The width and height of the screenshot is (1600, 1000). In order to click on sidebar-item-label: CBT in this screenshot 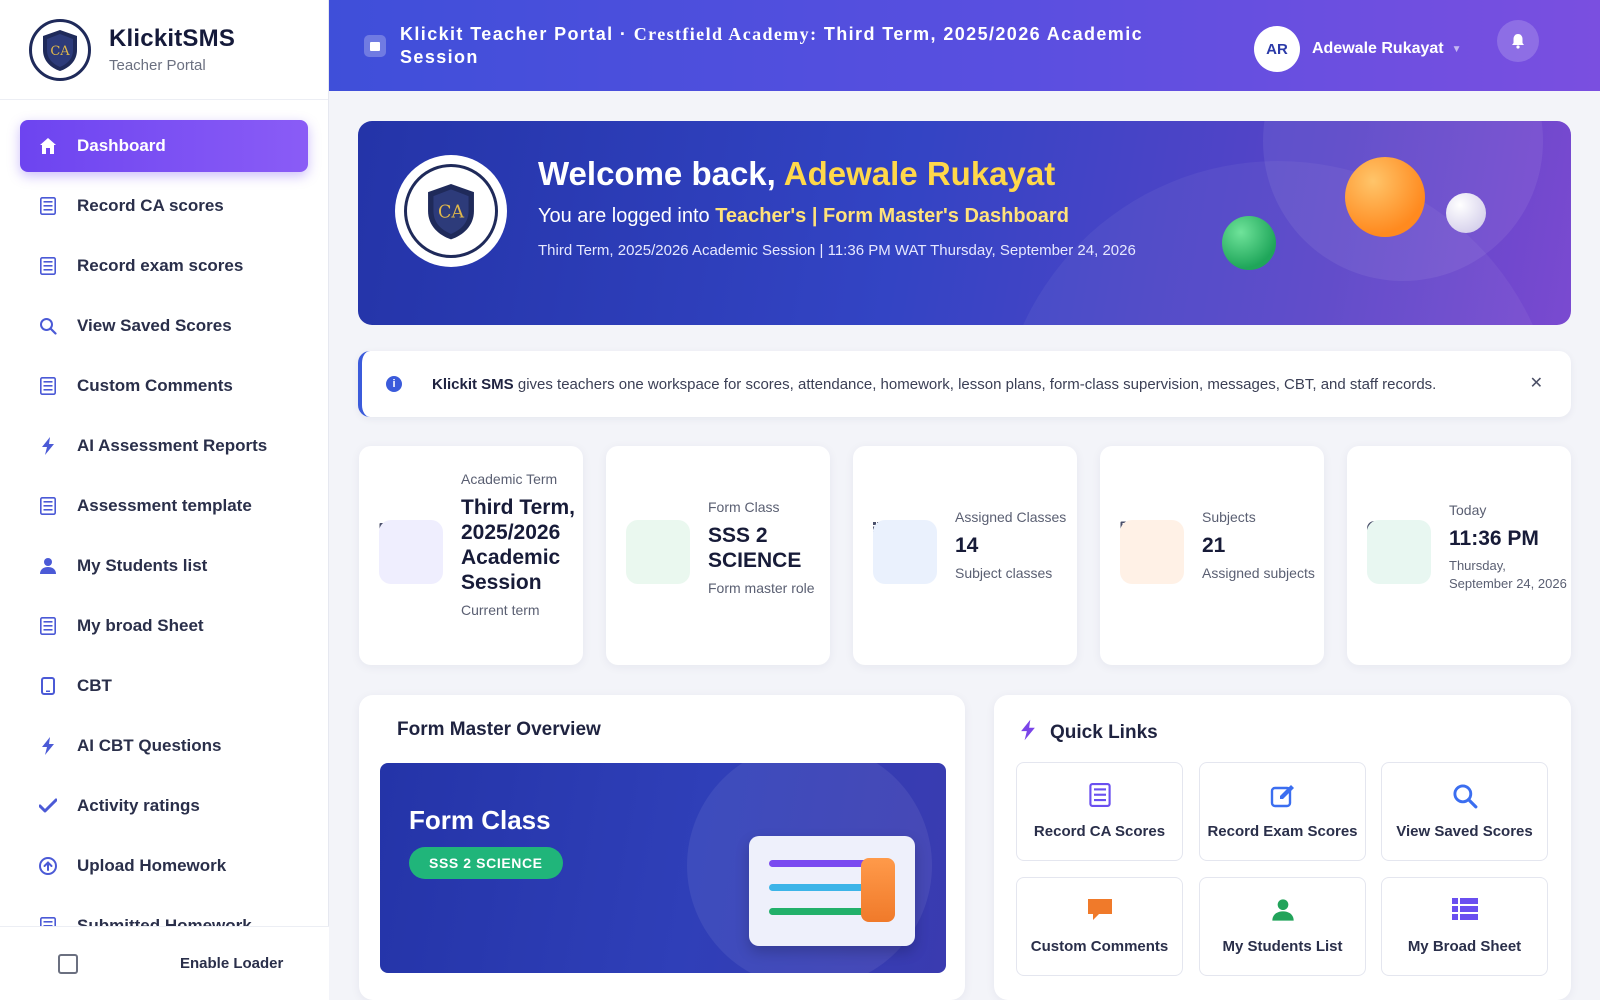, I will do `click(94, 685)`.